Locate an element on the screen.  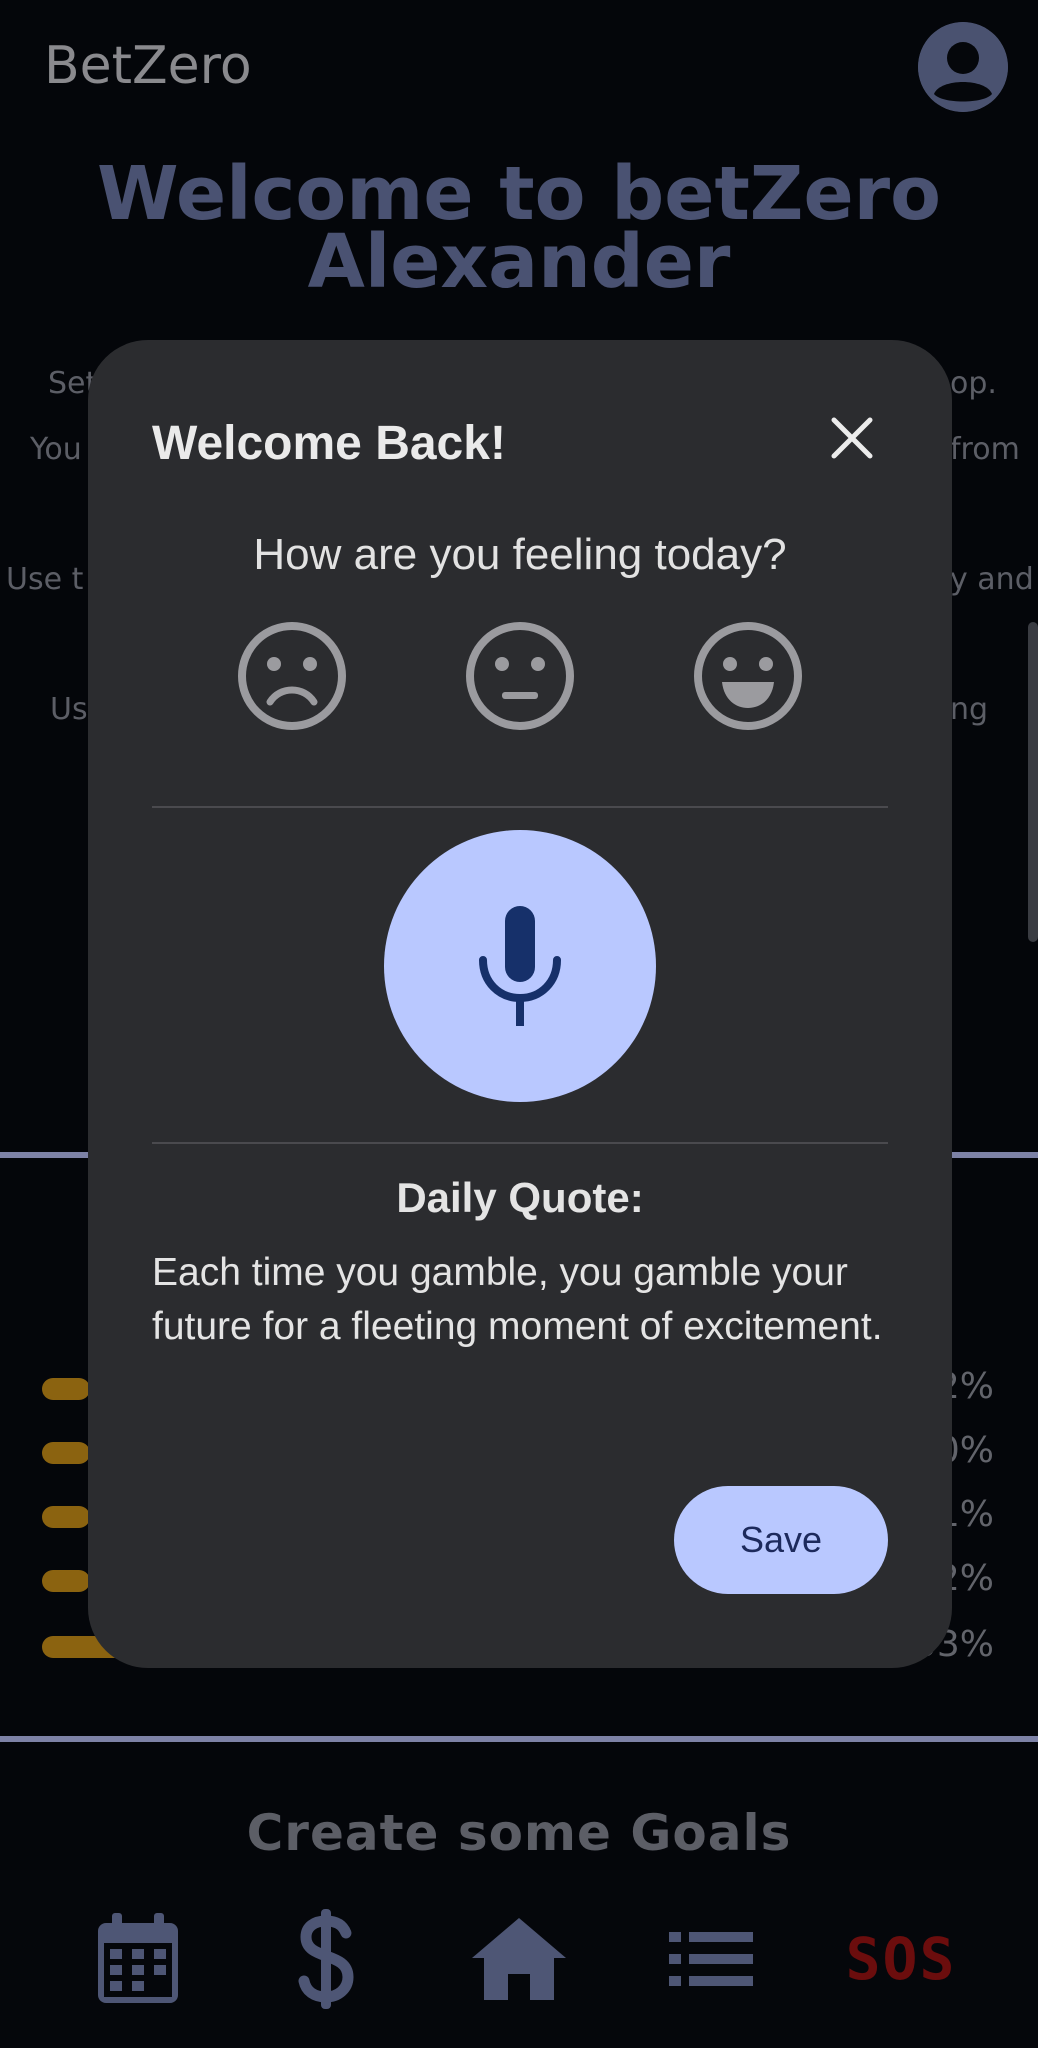
happy-face-icon is located at coordinates (748, 676).